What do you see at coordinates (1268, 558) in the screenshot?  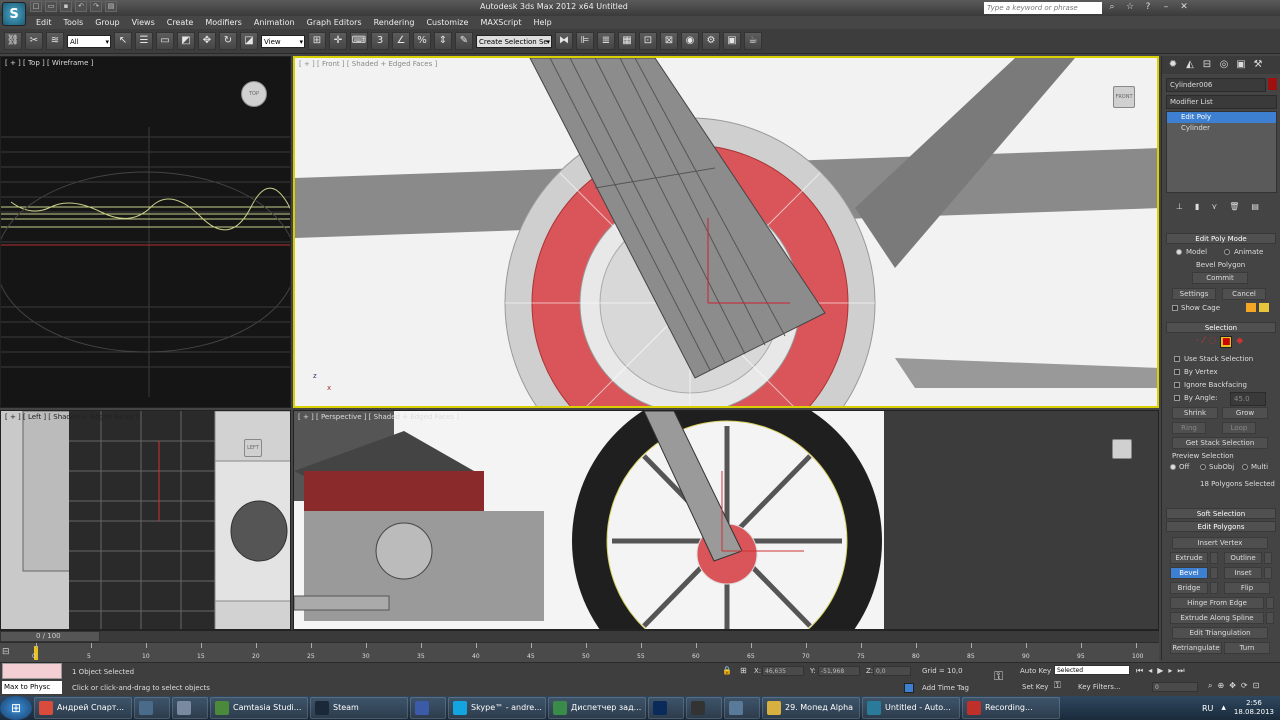 I see `outline-settings-button` at bounding box center [1268, 558].